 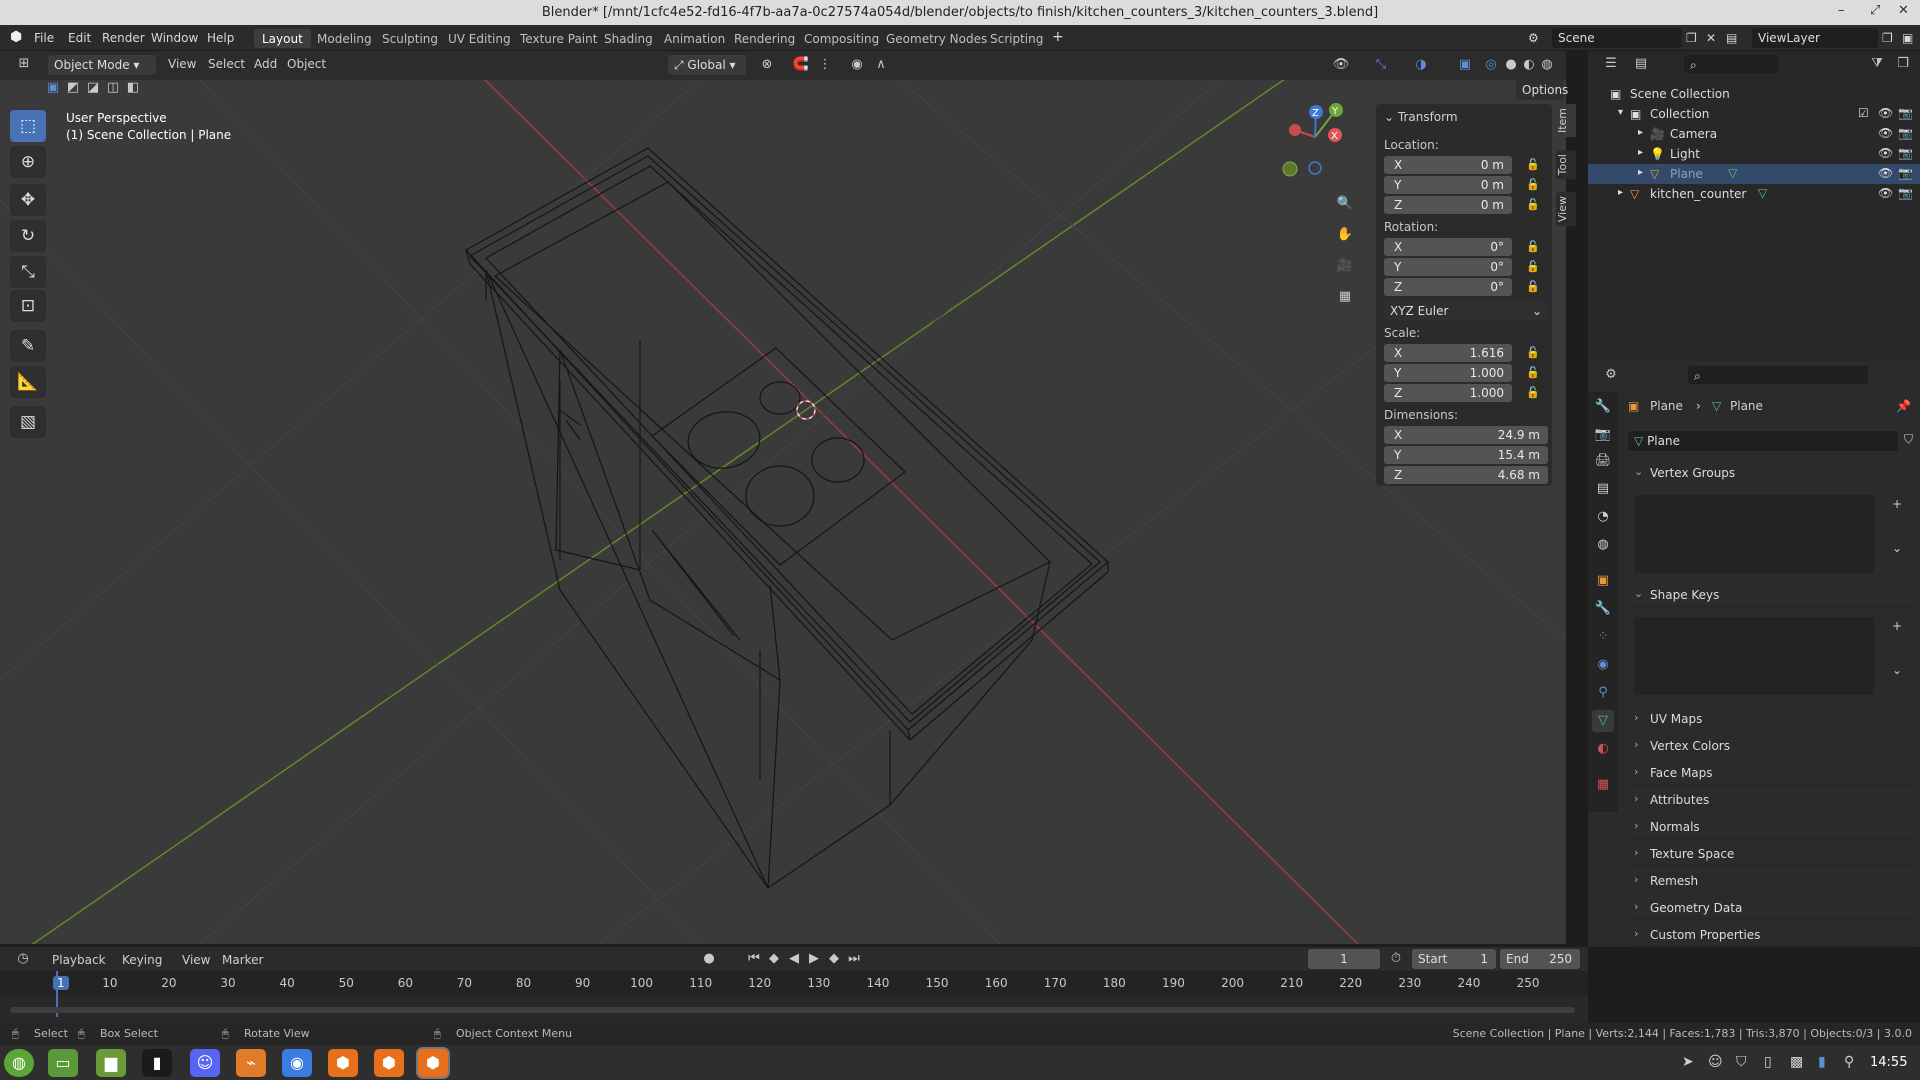 I want to click on timeline-editor-icon: ◷, so click(x=23, y=959).